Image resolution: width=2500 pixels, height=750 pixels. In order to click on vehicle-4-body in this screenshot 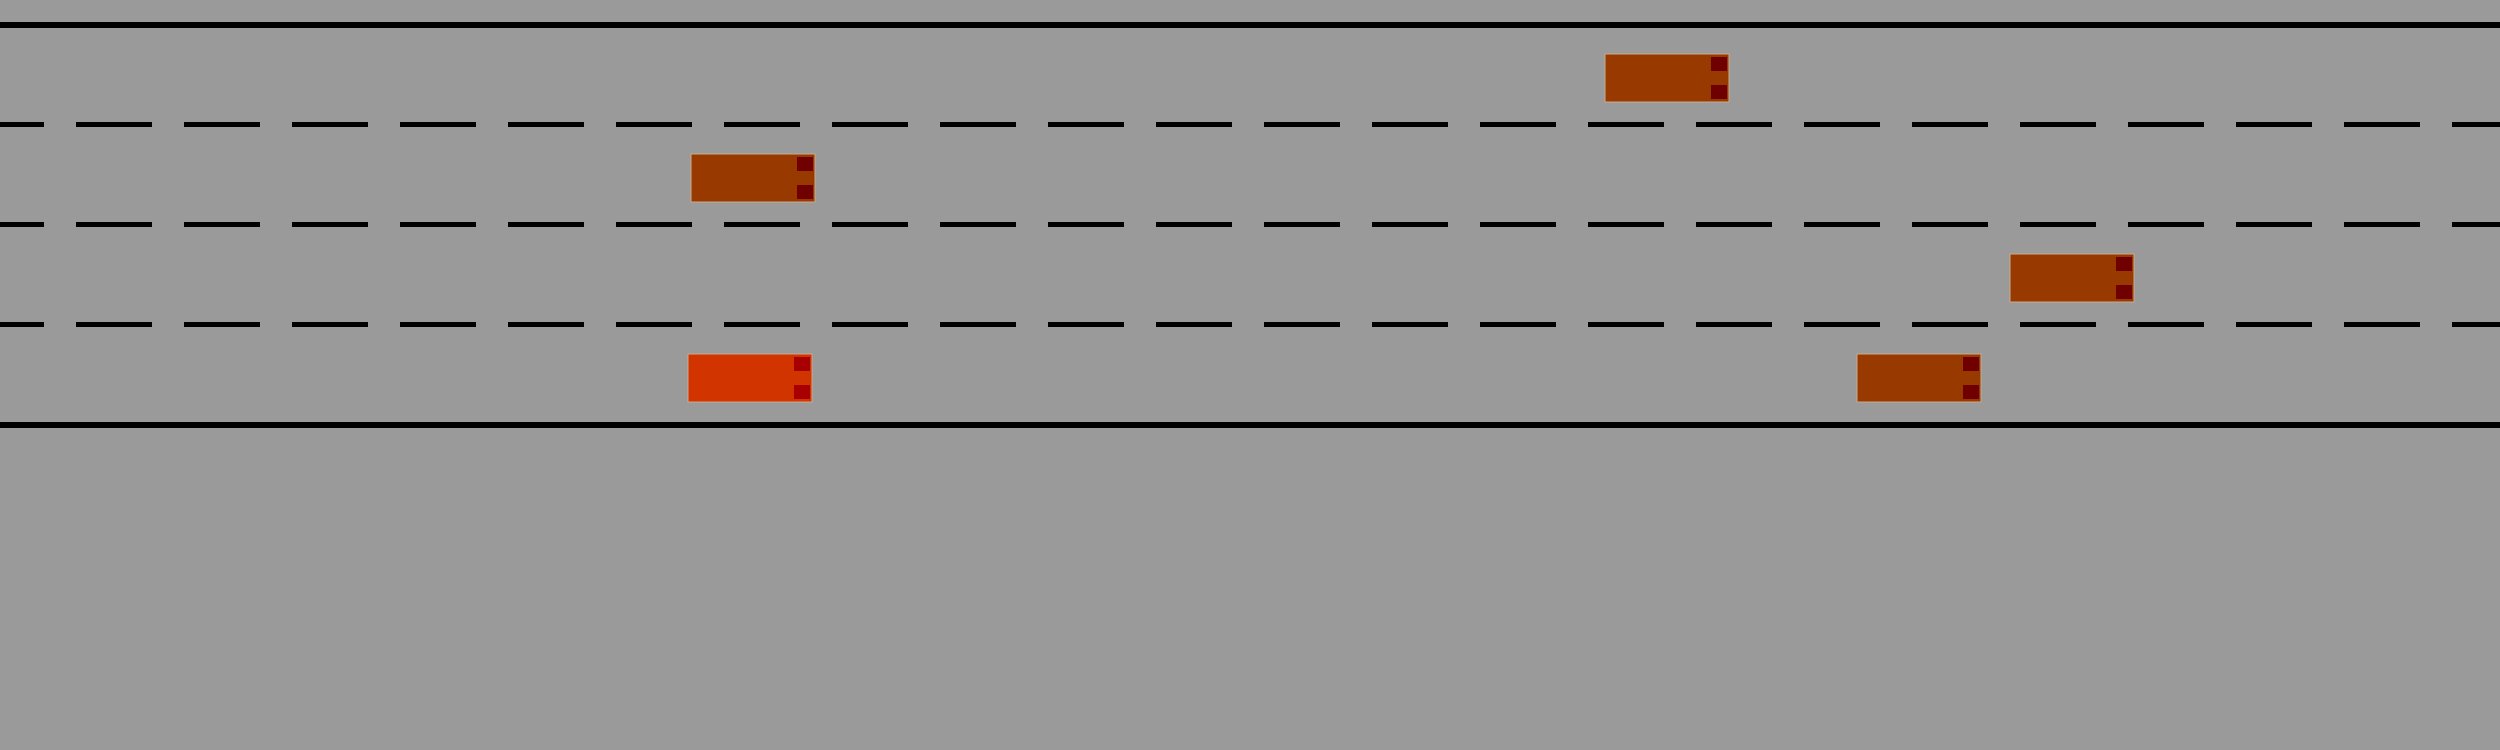, I will do `click(1919, 378)`.